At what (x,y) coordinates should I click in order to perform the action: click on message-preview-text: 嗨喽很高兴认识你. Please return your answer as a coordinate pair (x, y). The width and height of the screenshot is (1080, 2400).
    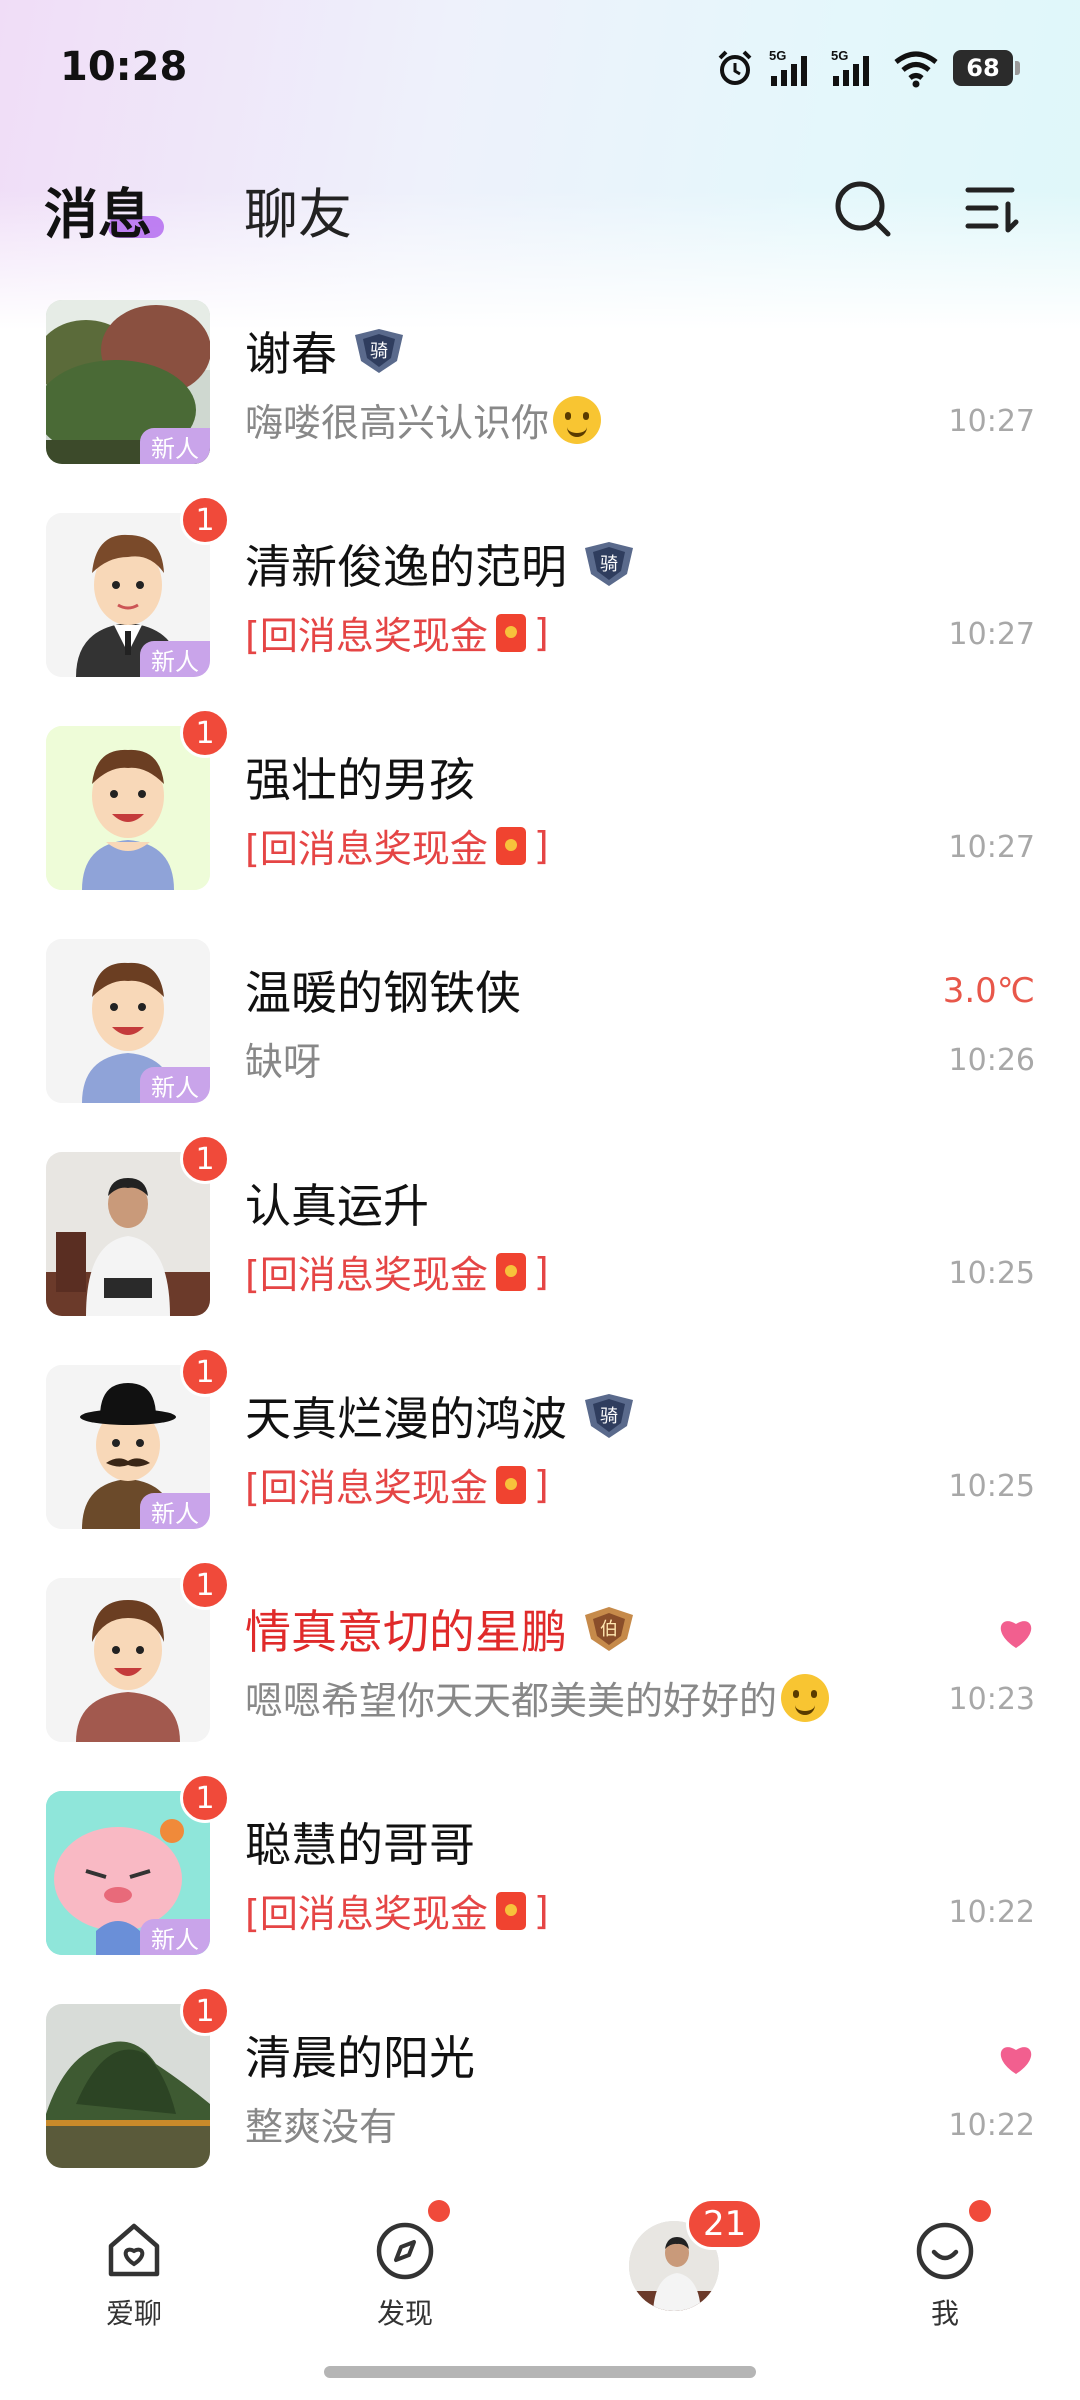
    Looking at the image, I should click on (397, 423).